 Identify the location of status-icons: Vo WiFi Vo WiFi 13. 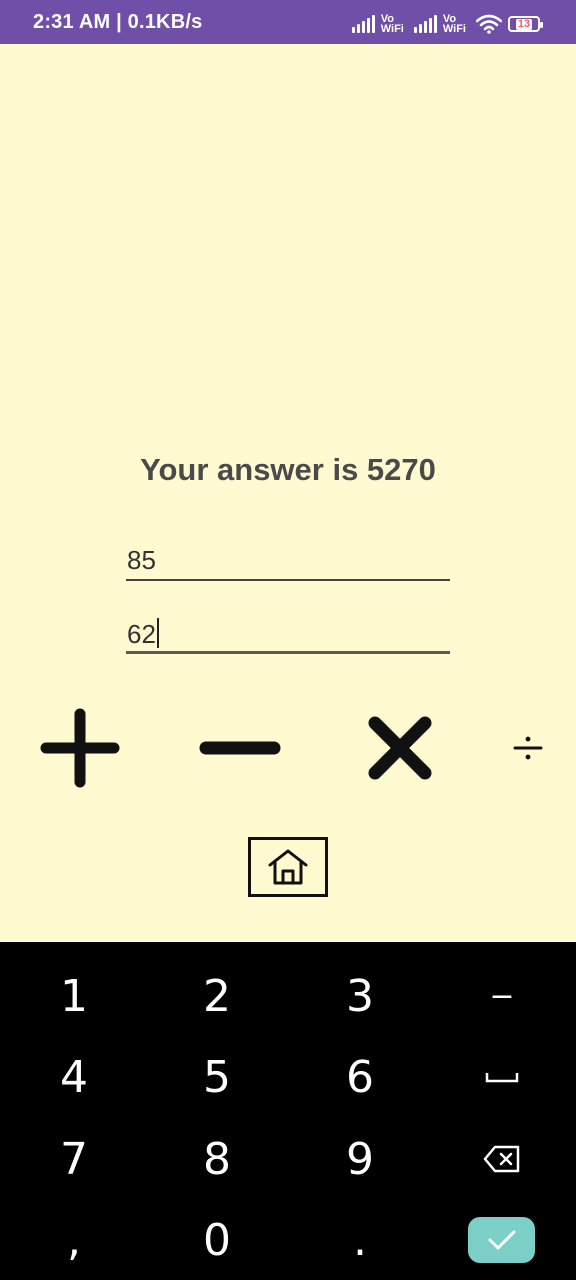
(447, 24).